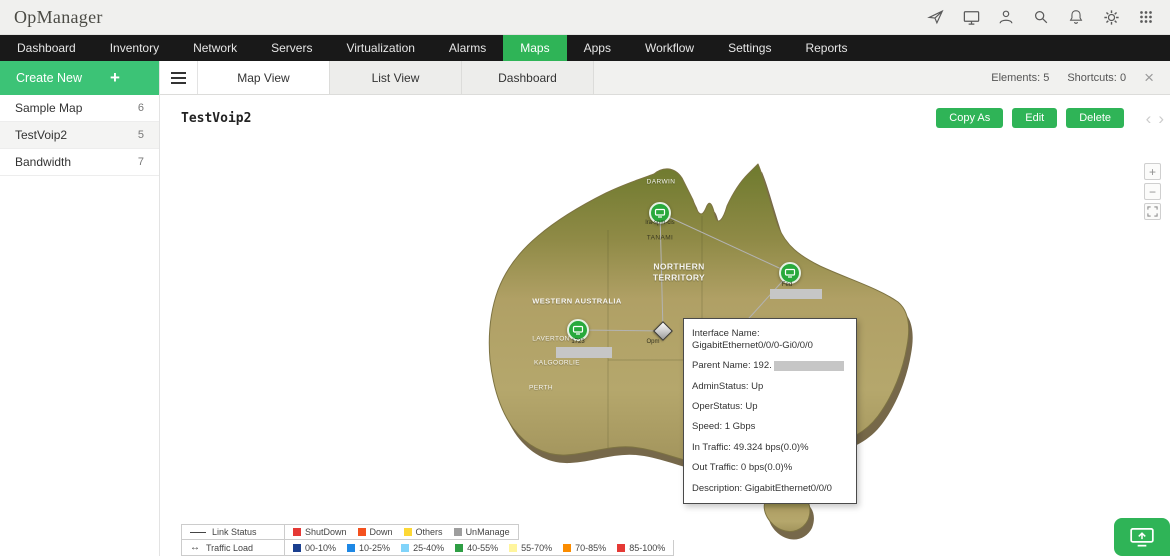  I want to click on fit-screen-button, so click(1152, 211).